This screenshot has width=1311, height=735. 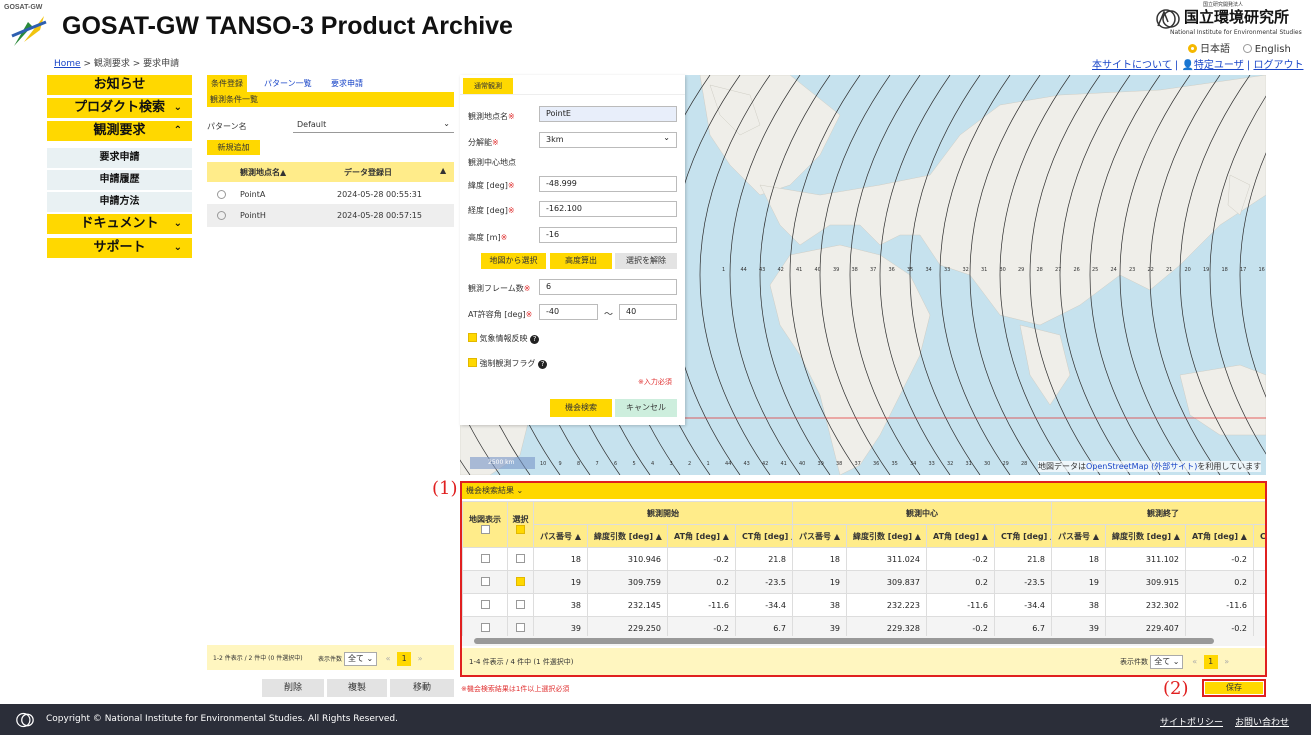 I want to click on nav-sub-history: 申請履歴, so click(x=119, y=180).